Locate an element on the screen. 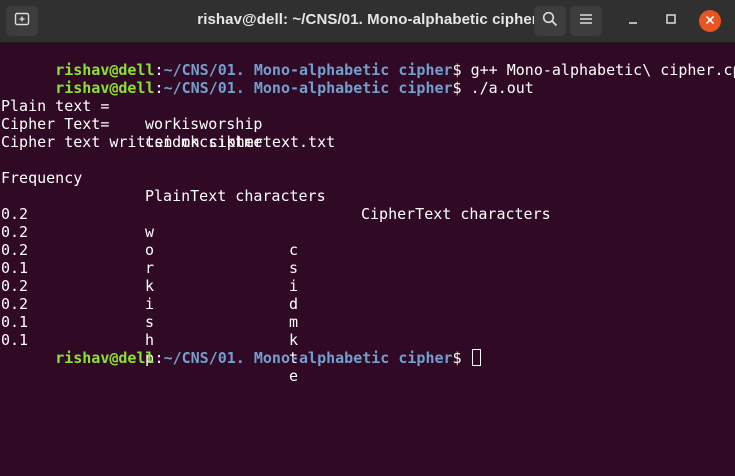  close-icon is located at coordinates (710, 21).